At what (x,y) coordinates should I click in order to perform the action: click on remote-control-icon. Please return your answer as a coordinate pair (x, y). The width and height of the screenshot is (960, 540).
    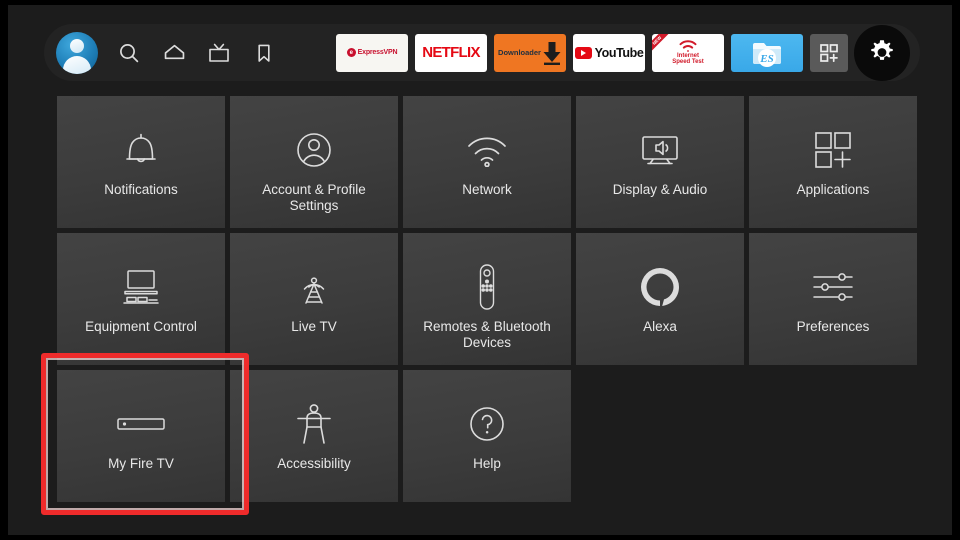
    Looking at the image, I should click on (487, 287).